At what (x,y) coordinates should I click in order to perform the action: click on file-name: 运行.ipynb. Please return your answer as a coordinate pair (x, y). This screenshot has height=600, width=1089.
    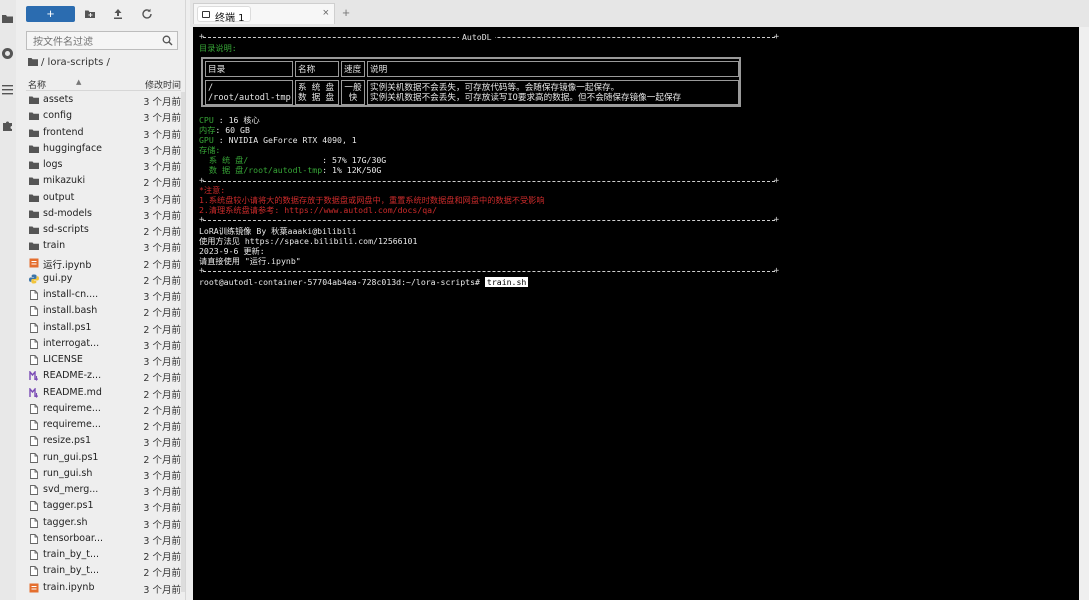
    Looking at the image, I should click on (87, 264).